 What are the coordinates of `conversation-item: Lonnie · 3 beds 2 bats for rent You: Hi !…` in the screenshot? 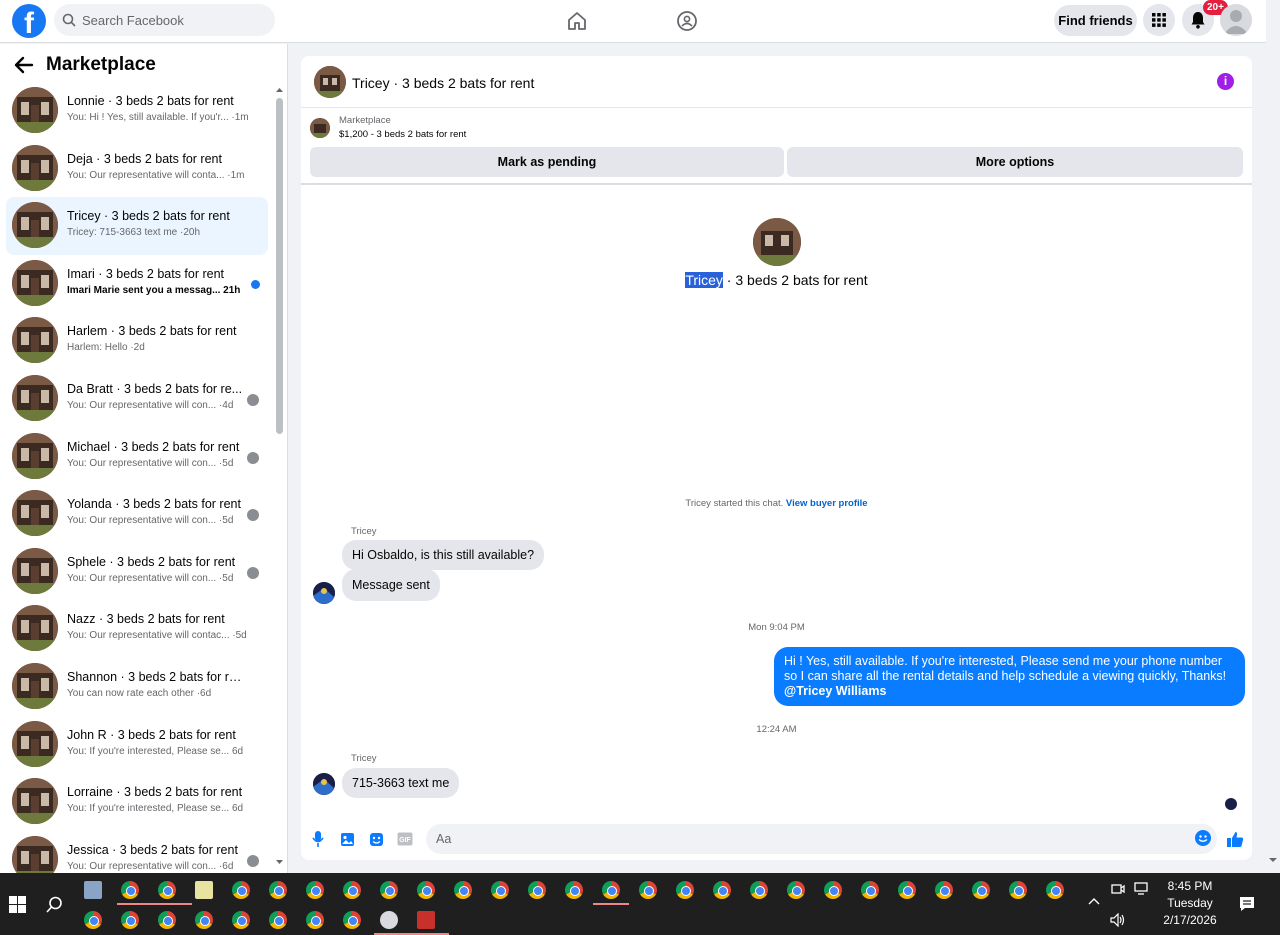 It's located at (137, 111).